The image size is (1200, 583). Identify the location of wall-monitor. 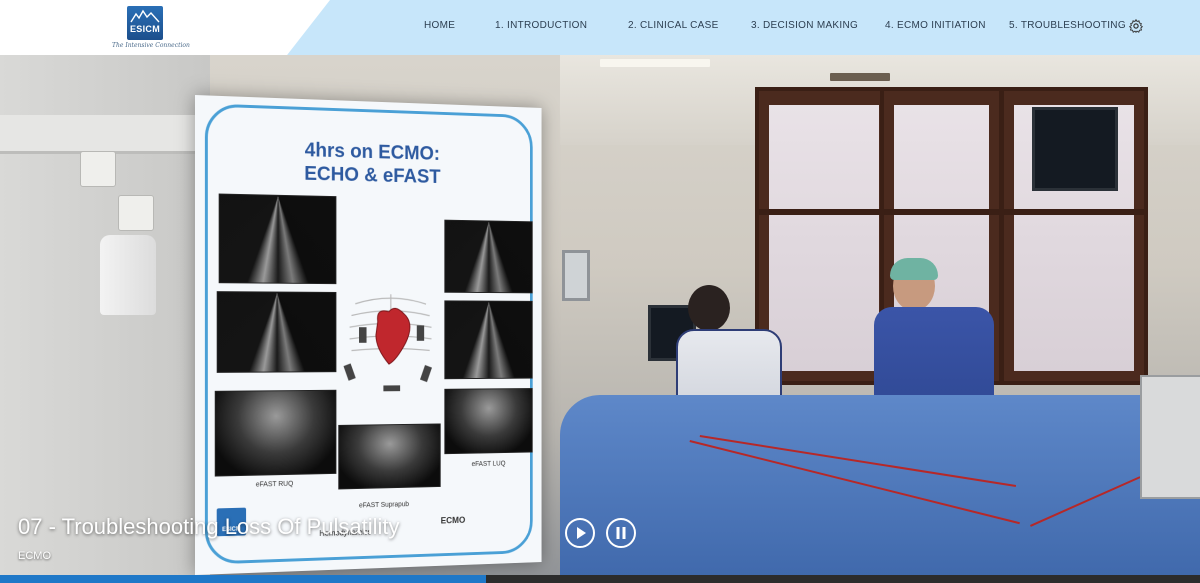
(576, 275).